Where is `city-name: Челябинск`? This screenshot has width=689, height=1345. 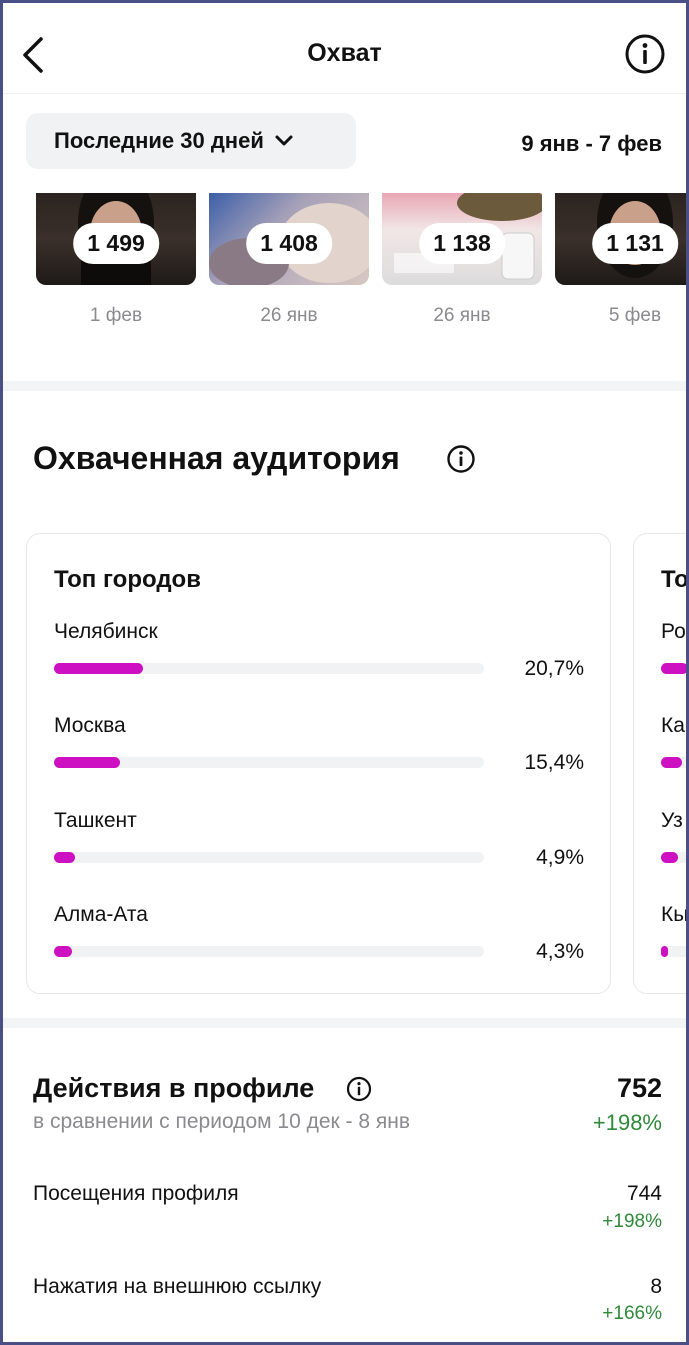 city-name: Челябинск is located at coordinates (106, 631).